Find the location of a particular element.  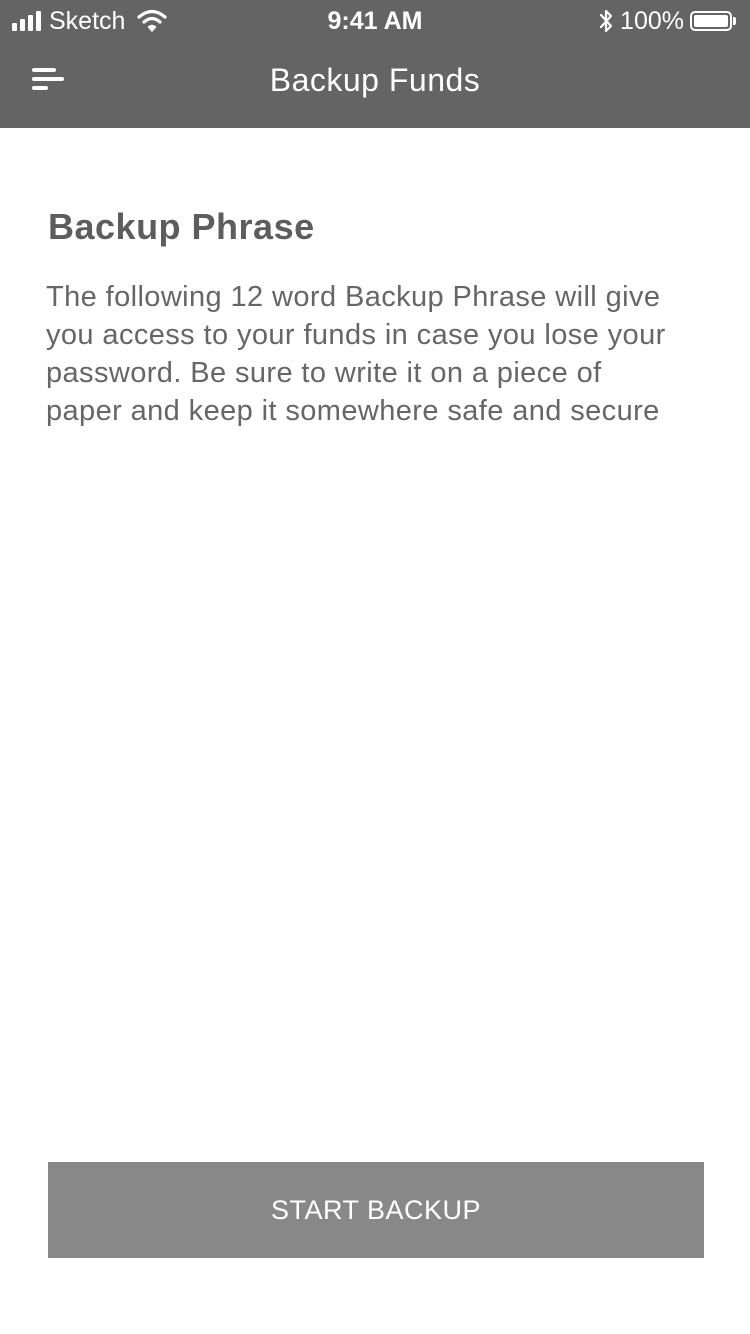

status-right: 100% is located at coordinates (667, 21).